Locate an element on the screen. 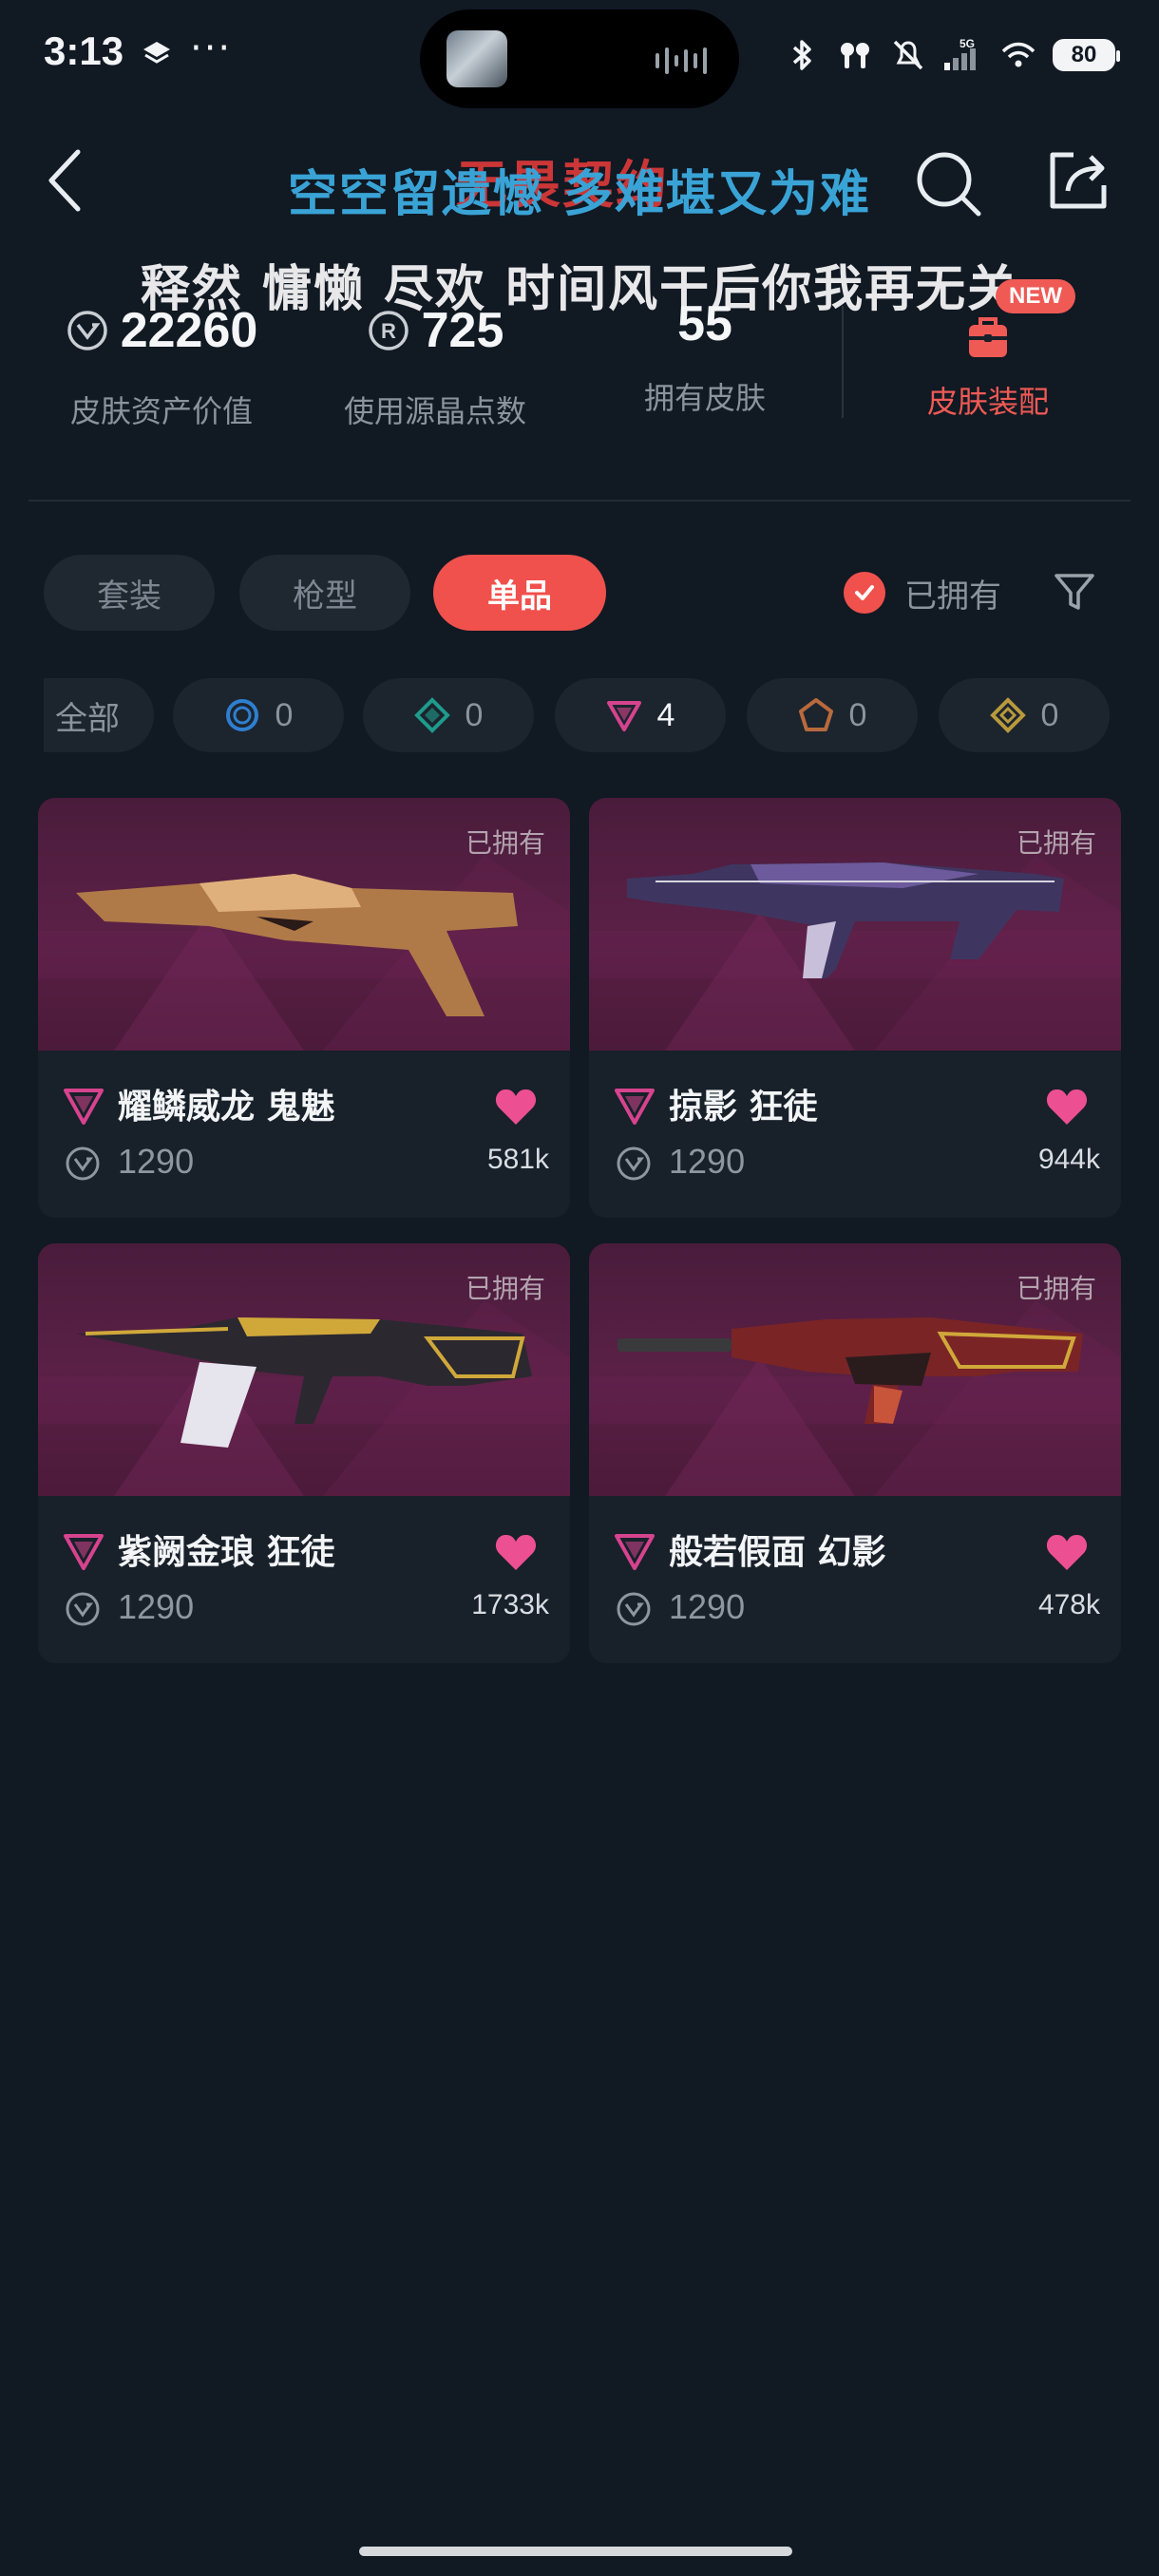 The width and height of the screenshot is (1159, 2576). stat-asset-value: 22260 皮肤资产价值 is located at coordinates (161, 366).